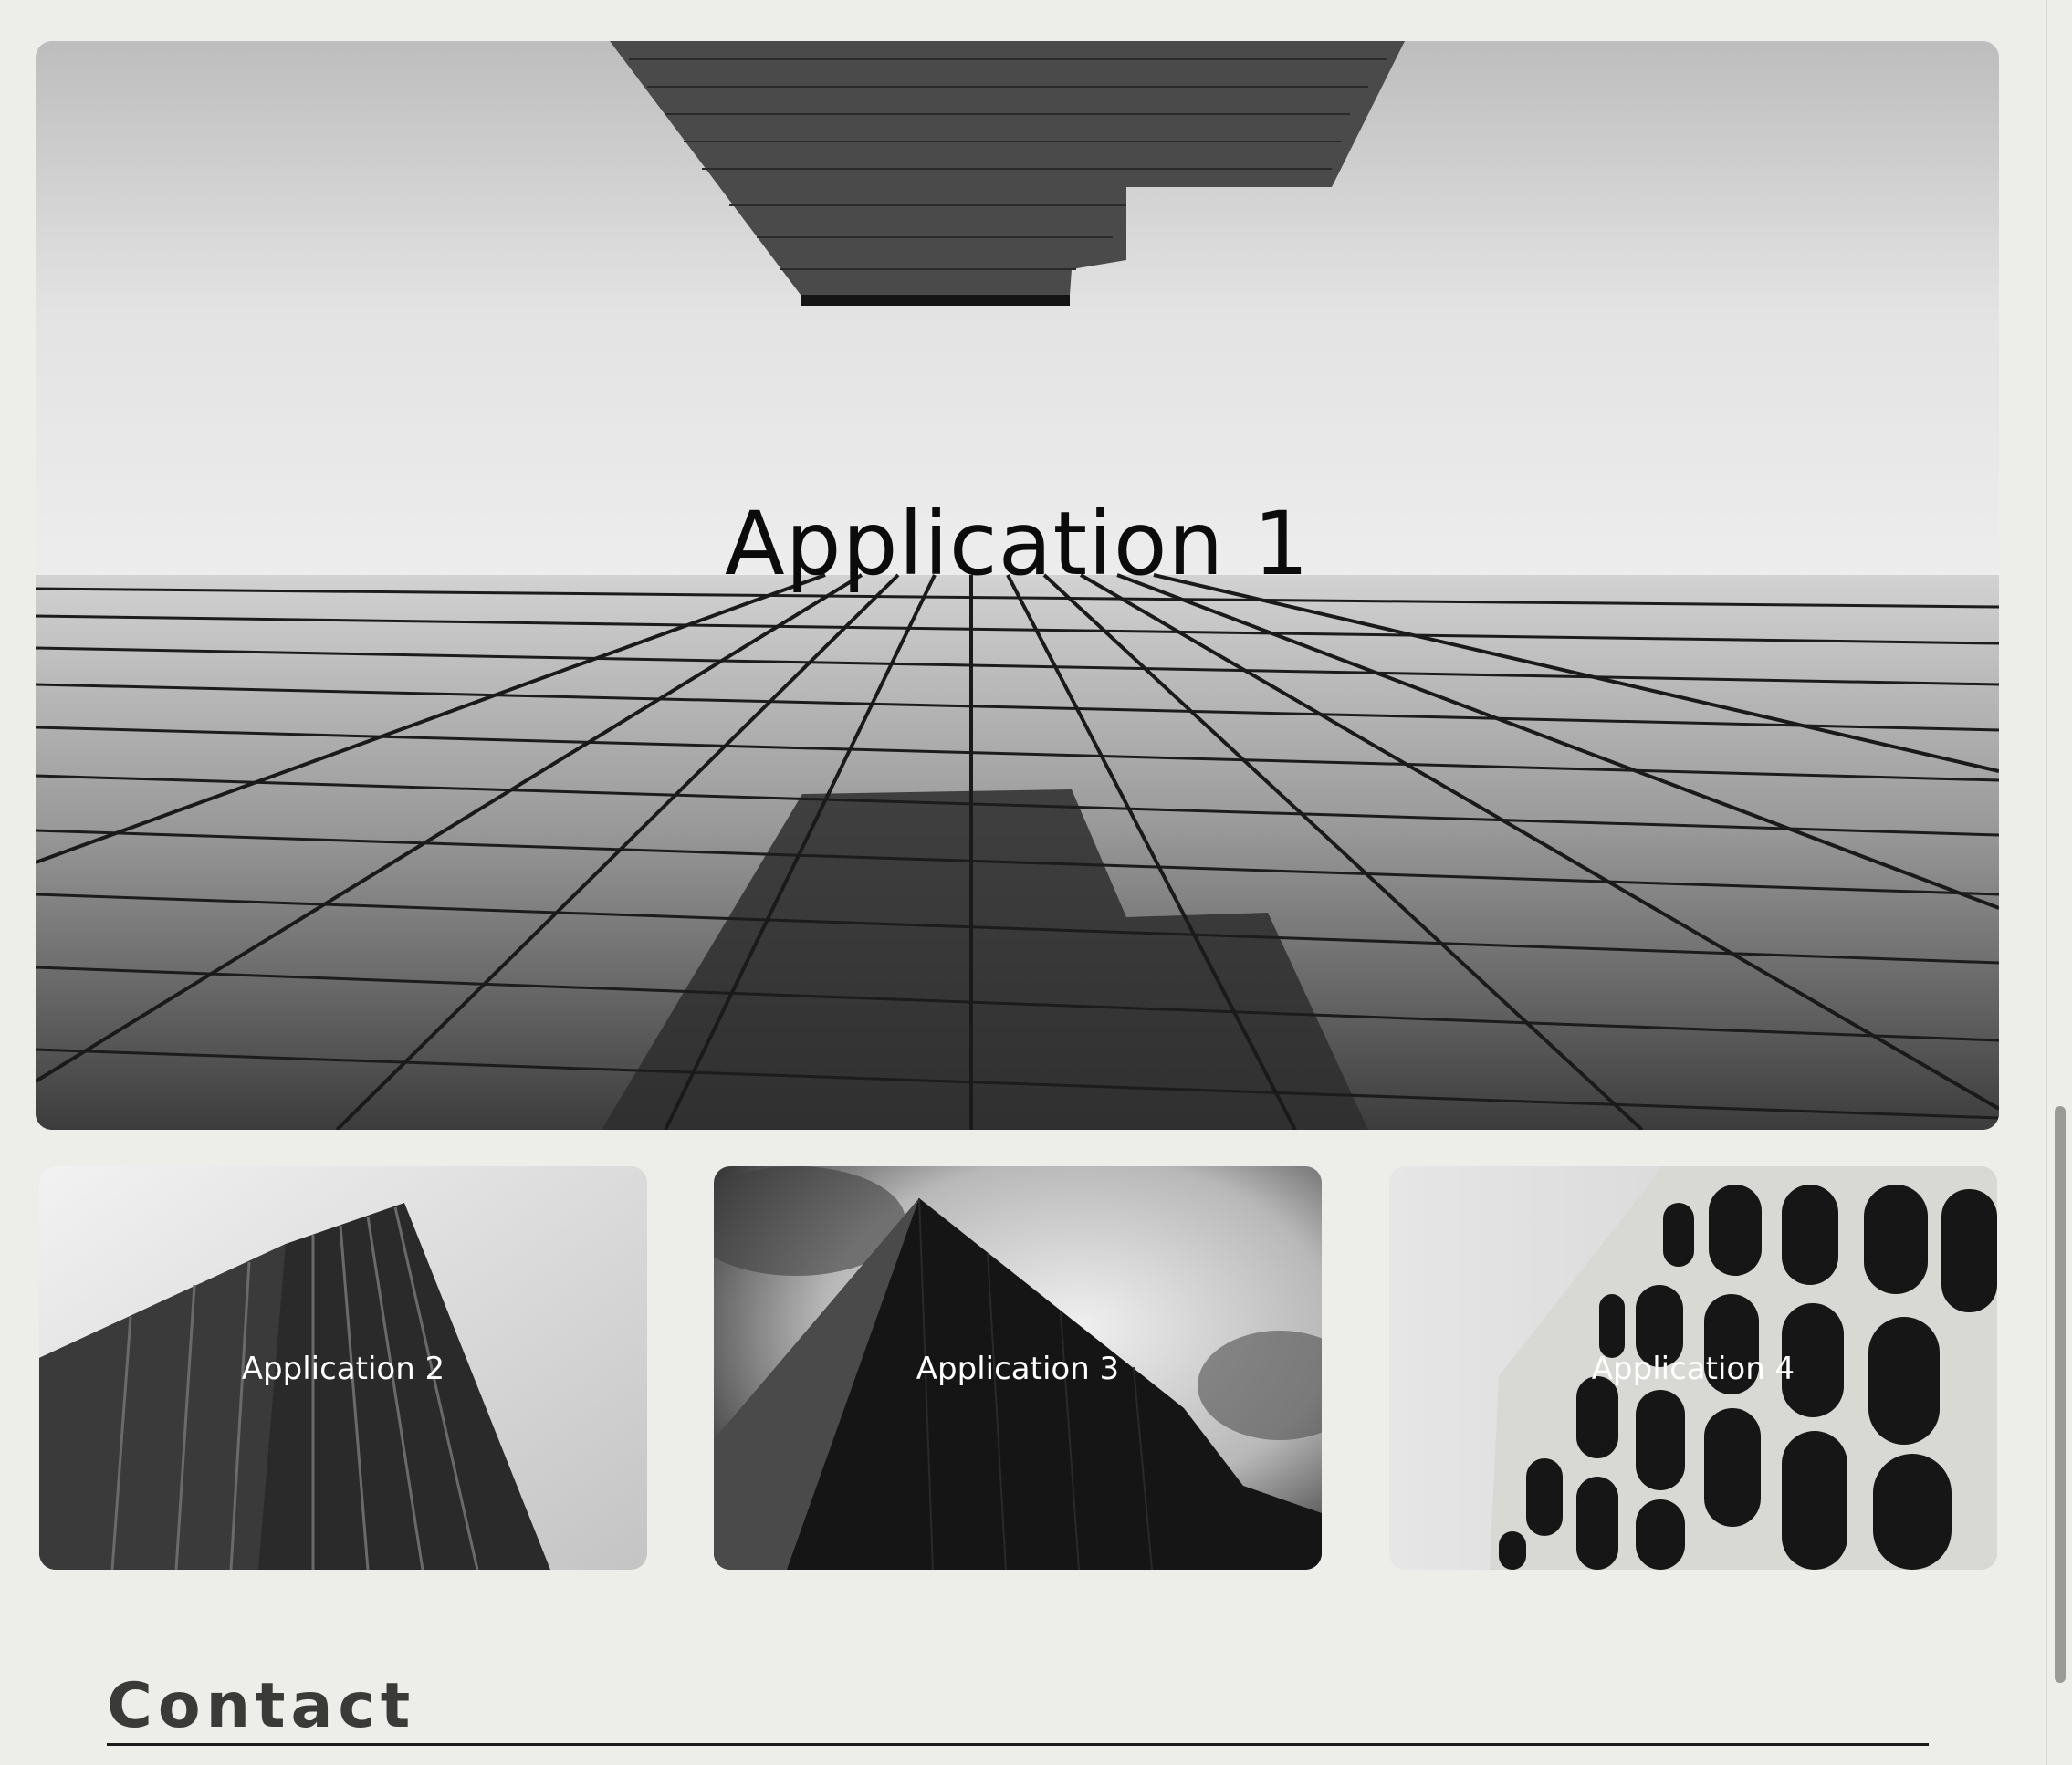 This screenshot has width=2072, height=1765. I want to click on application-4-title: Application 4, so click(1693, 1369).